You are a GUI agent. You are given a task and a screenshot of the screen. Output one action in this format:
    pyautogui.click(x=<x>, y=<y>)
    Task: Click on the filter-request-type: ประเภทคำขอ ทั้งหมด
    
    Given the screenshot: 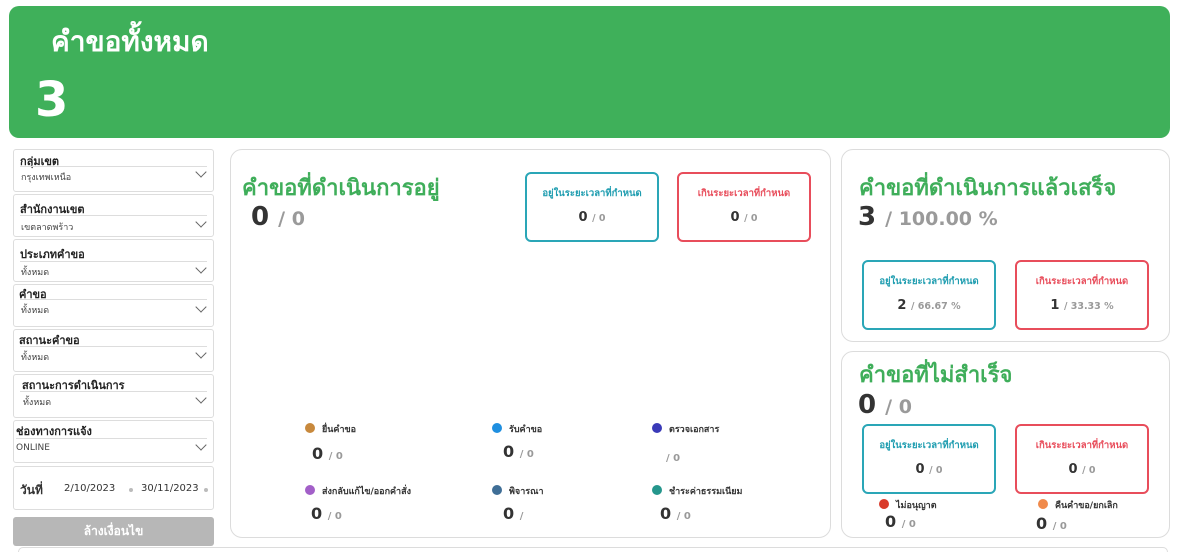 What is the action you would take?
    pyautogui.click(x=113, y=260)
    